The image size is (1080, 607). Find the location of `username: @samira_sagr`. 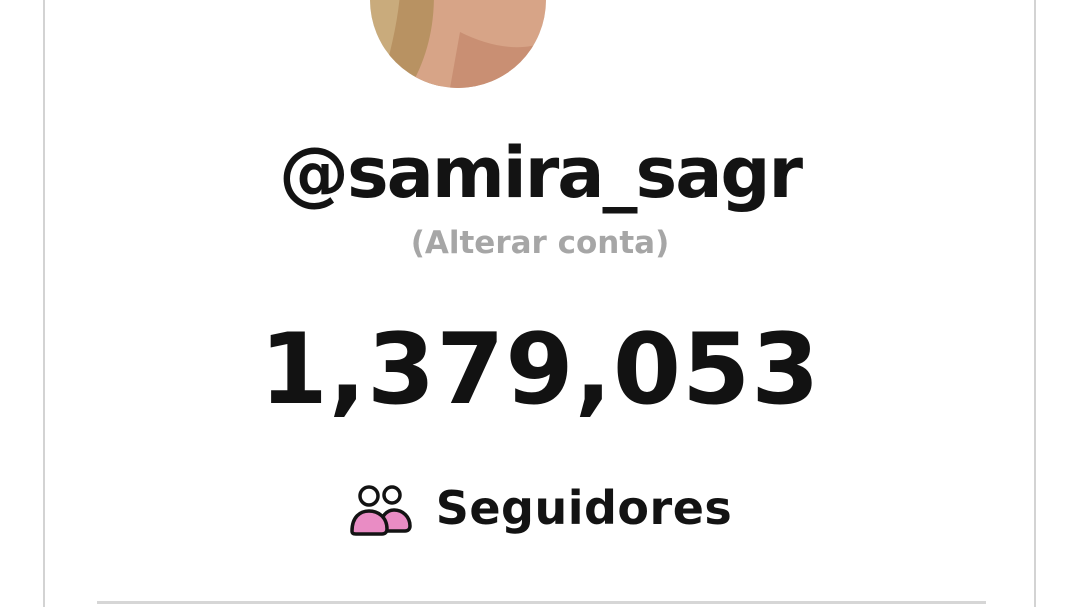

username: @samira_sagr is located at coordinates (540, 173).